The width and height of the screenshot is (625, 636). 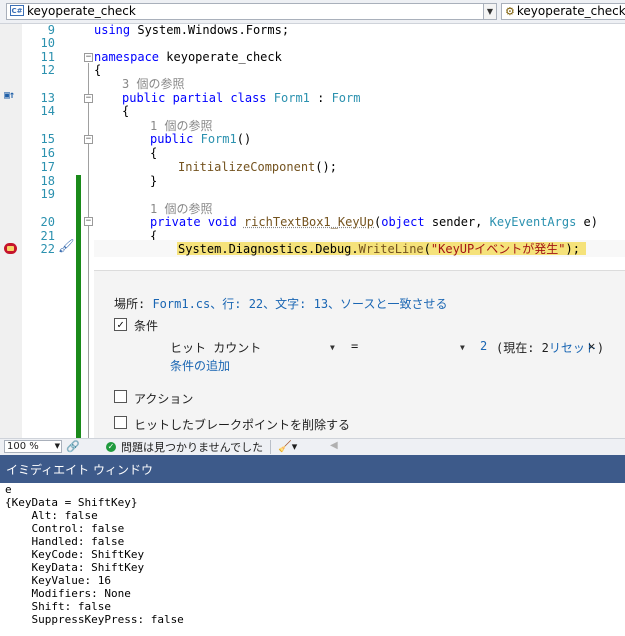 What do you see at coordinates (75, 567) in the screenshot?
I see `immediate-line: KeyData: ShiftKey` at bounding box center [75, 567].